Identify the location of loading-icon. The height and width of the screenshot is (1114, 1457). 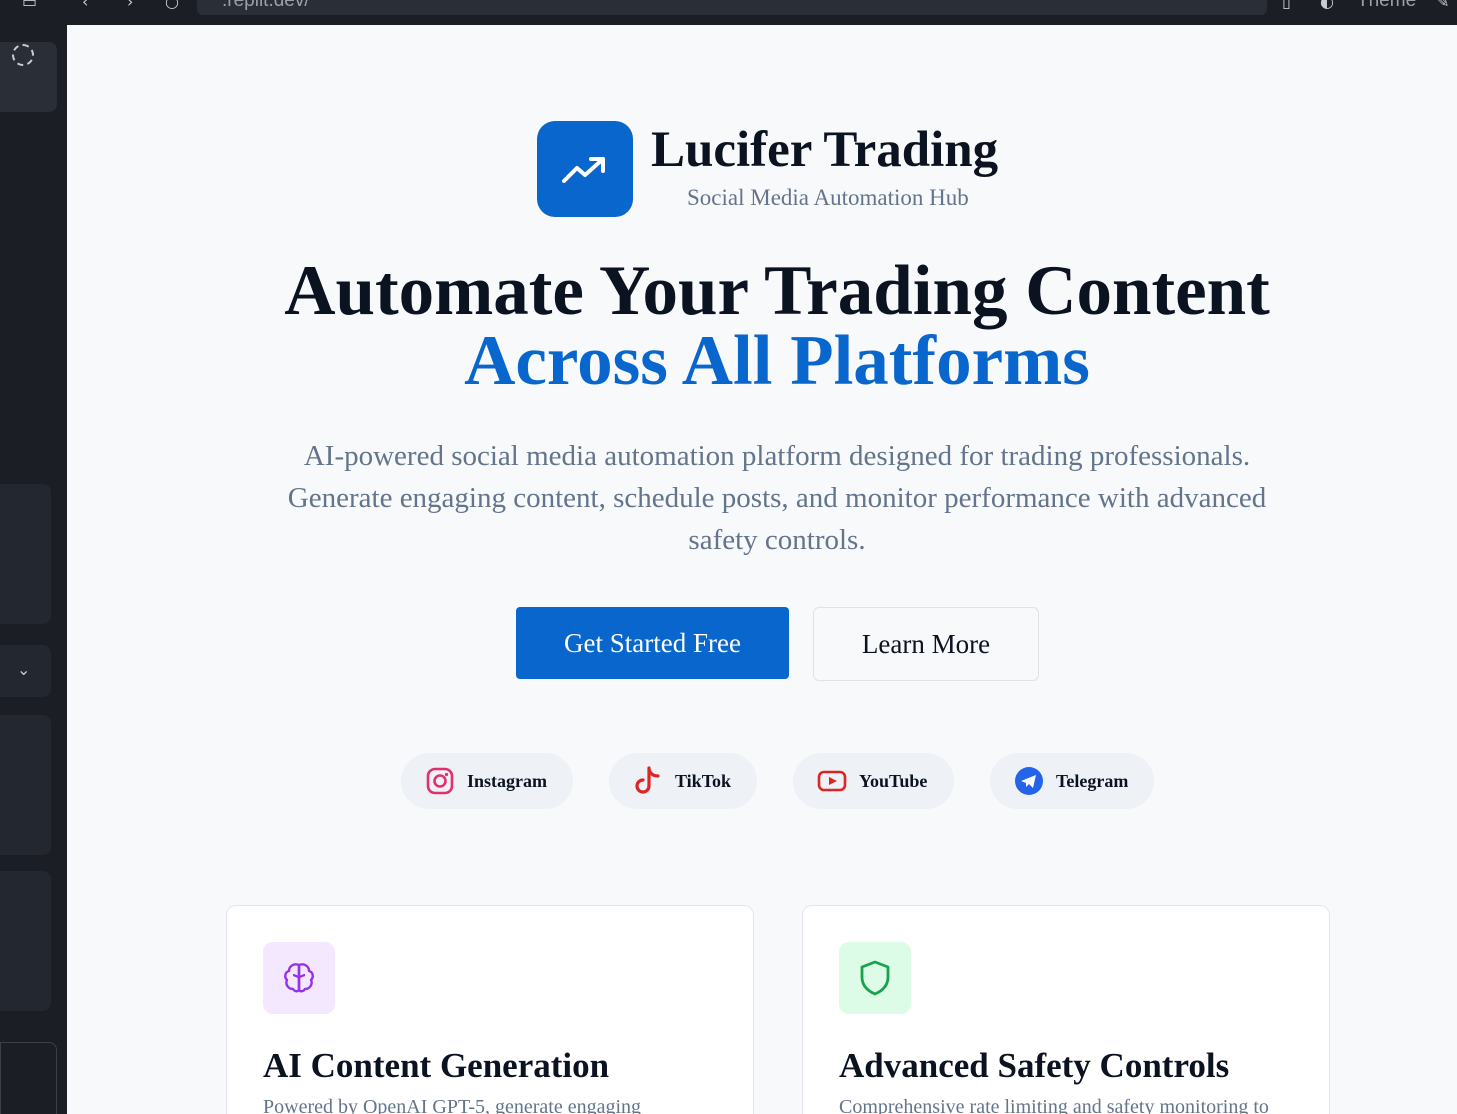
(23, 55).